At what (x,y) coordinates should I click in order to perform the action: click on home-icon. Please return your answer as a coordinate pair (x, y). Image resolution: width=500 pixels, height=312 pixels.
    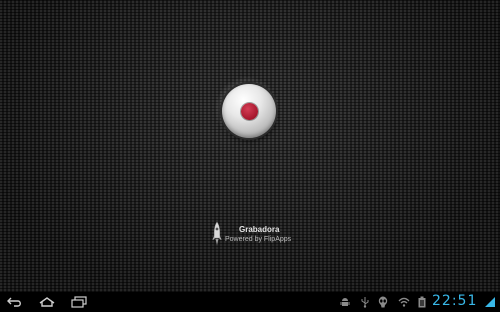
    Looking at the image, I should click on (47, 302).